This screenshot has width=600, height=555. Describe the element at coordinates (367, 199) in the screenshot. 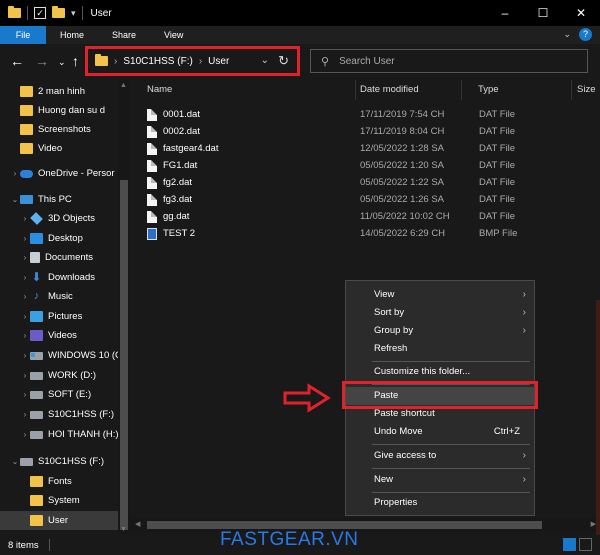

I see `file-row: fg3.dat 05/05/2022 1:26 SA DAT File` at that location.